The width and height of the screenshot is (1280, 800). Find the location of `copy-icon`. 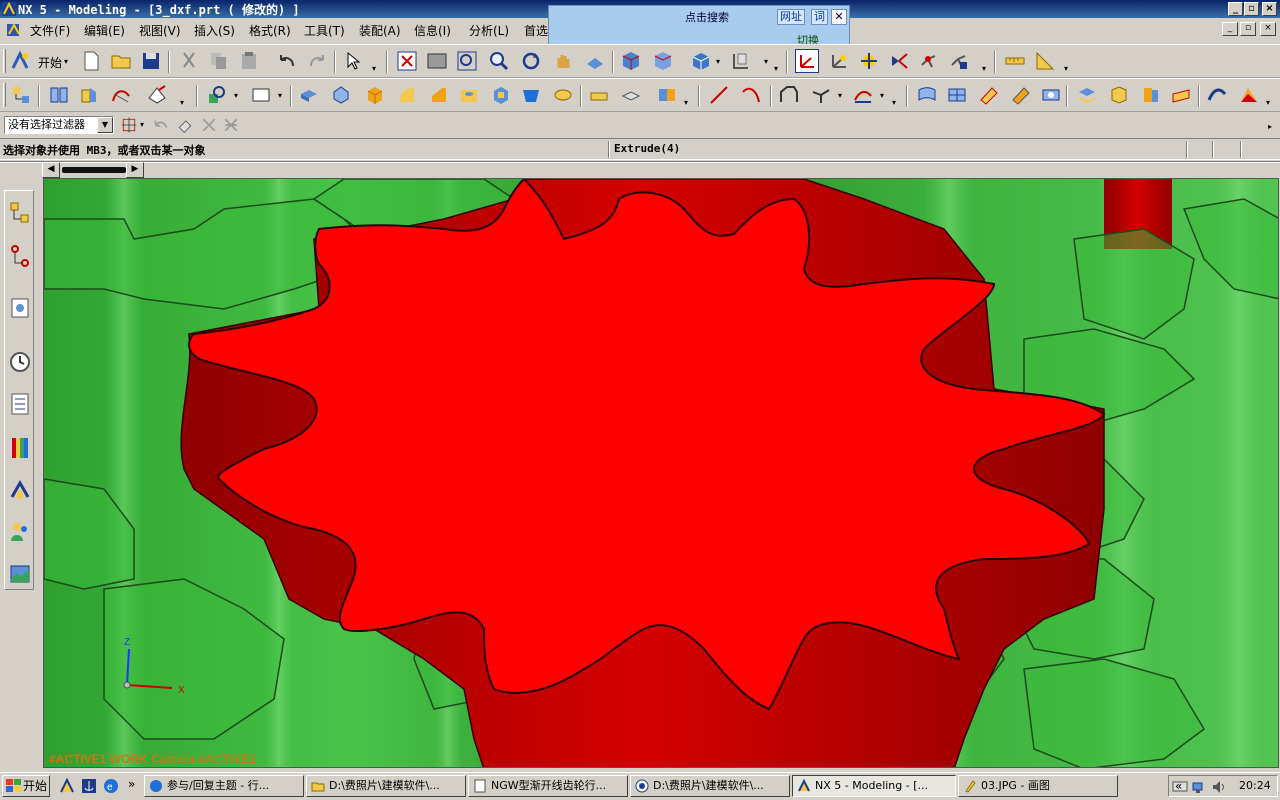

copy-icon is located at coordinates (219, 61).